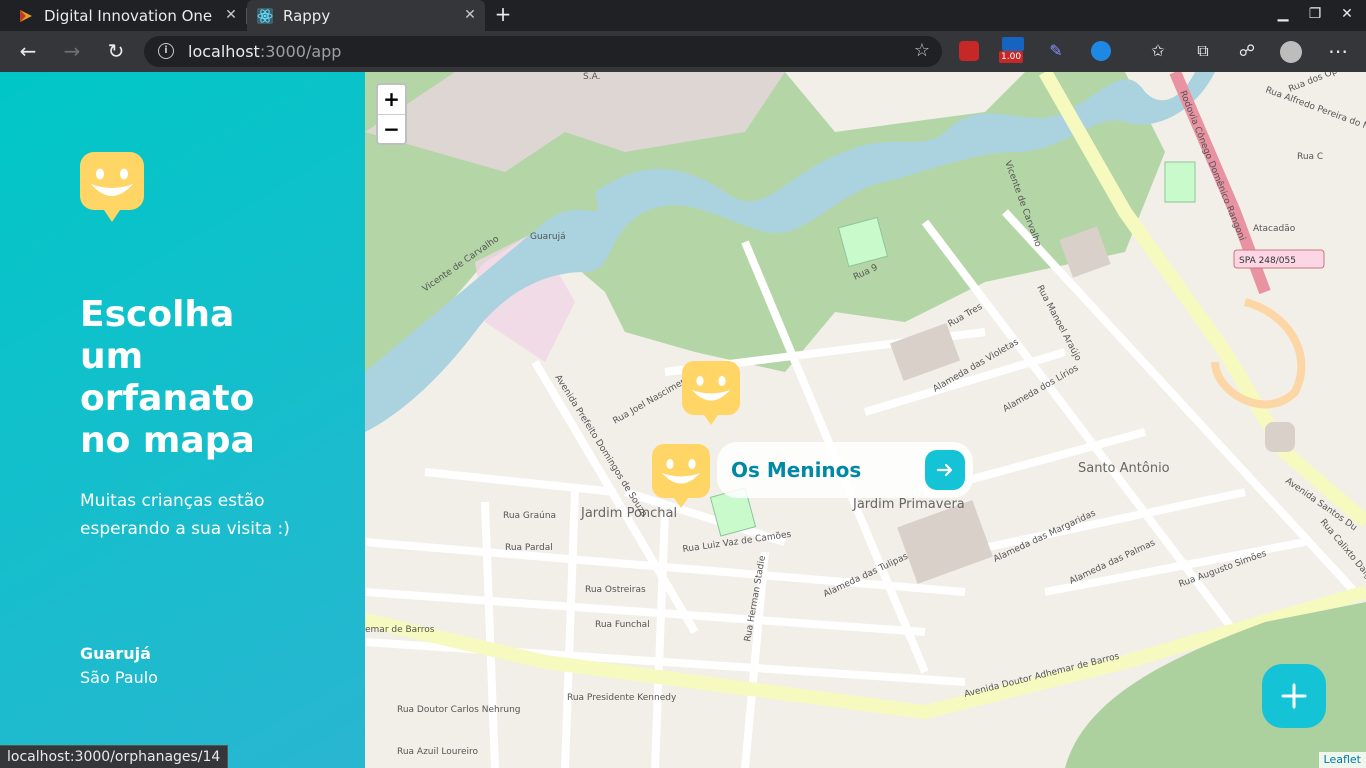  I want to click on popup-orphanage-name: Os Meninos, so click(796, 470).